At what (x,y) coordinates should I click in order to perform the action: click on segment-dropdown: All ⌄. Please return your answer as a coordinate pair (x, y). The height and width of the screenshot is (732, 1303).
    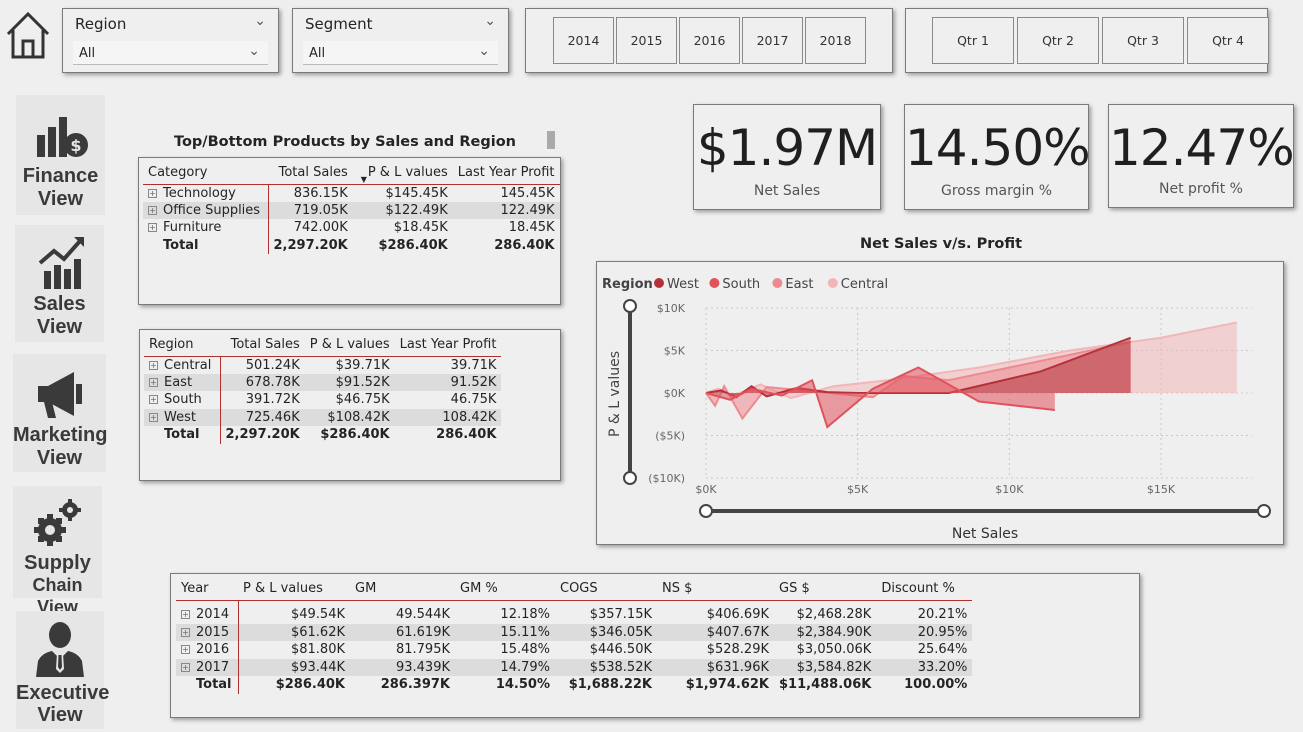
    Looking at the image, I should click on (400, 53).